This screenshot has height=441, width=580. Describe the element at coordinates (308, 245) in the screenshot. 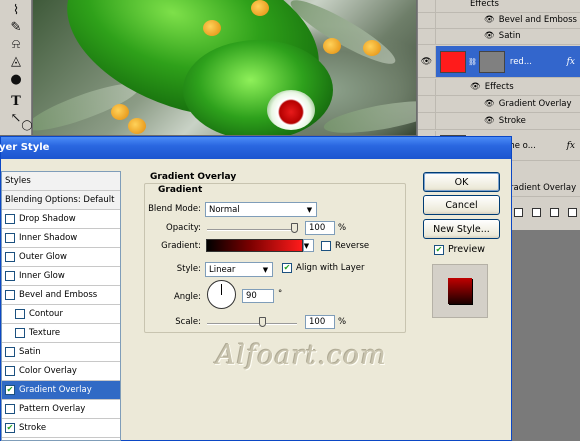

I see `gradient-picker-button: ▼` at that location.